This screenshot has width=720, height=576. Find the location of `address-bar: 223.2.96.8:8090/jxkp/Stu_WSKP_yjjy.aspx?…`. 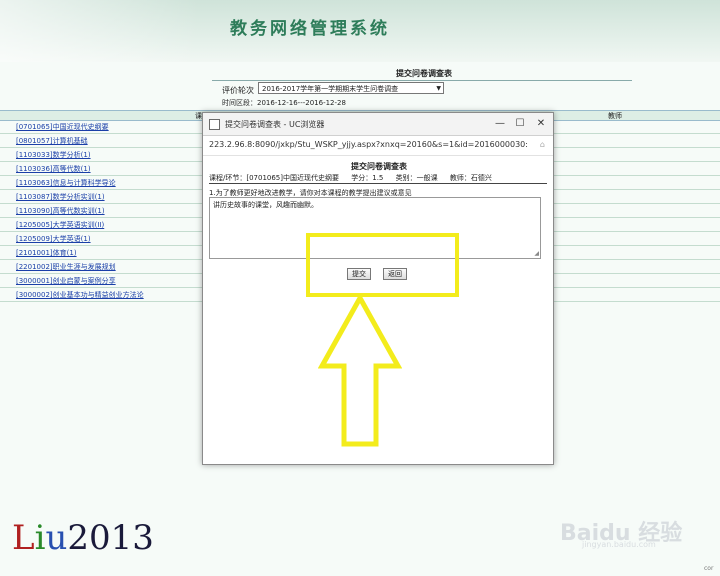

address-bar: 223.2.96.8:8090/jxkp/Stu_WSKP_yjjy.aspx?… is located at coordinates (378, 145).